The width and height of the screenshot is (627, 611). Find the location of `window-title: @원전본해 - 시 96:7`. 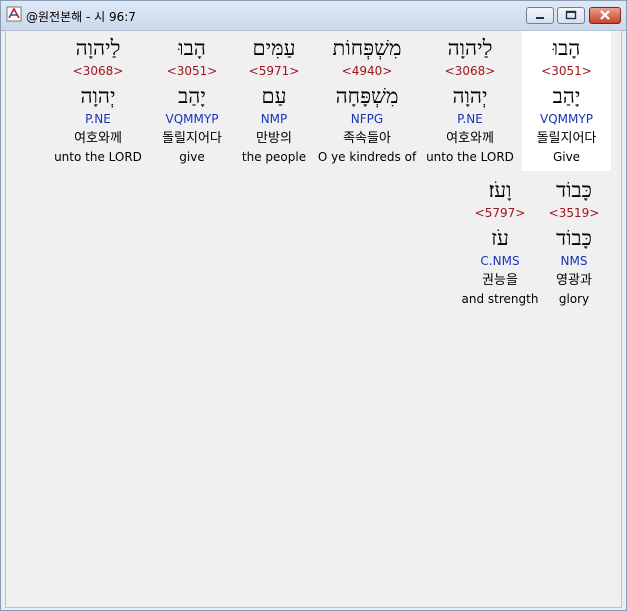

window-title: @원전본해 - 시 96:7 is located at coordinates (81, 17).